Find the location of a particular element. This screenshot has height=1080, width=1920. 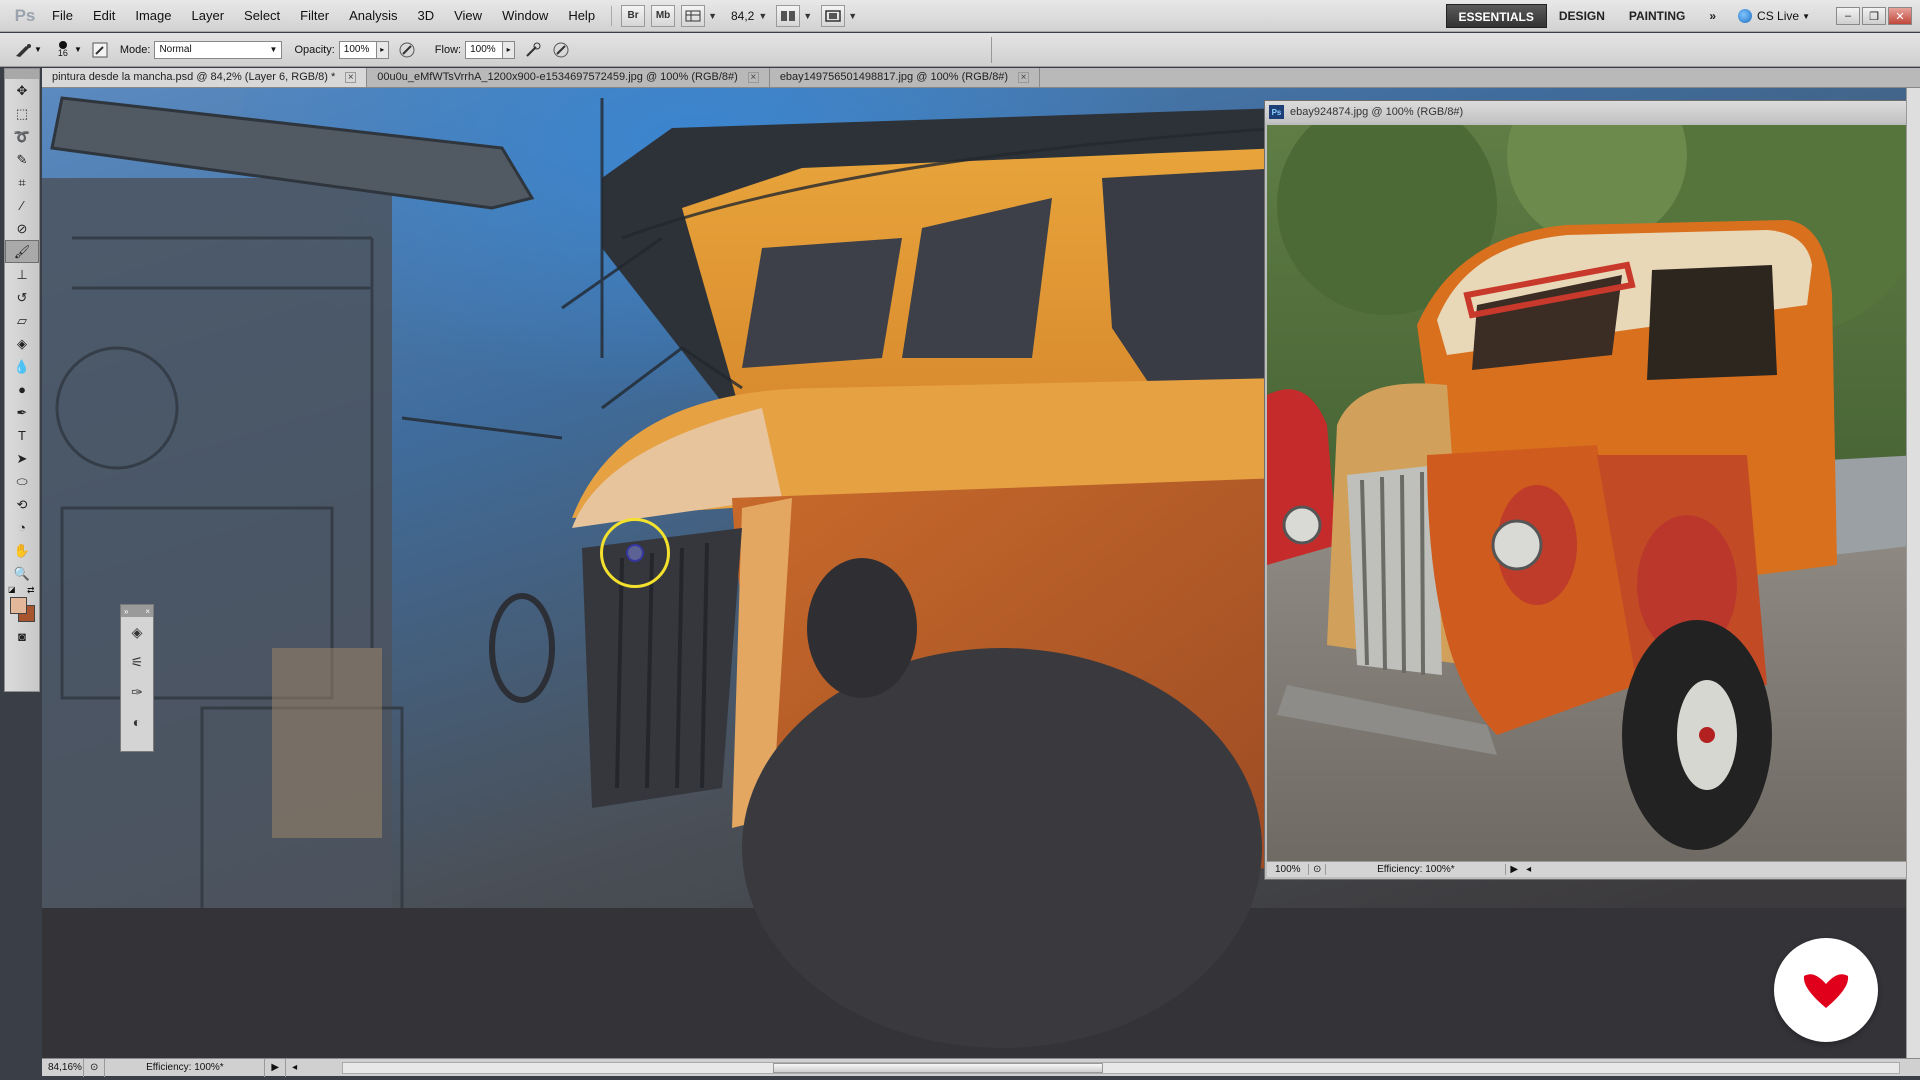

menu-file: File is located at coordinates (62, 16).